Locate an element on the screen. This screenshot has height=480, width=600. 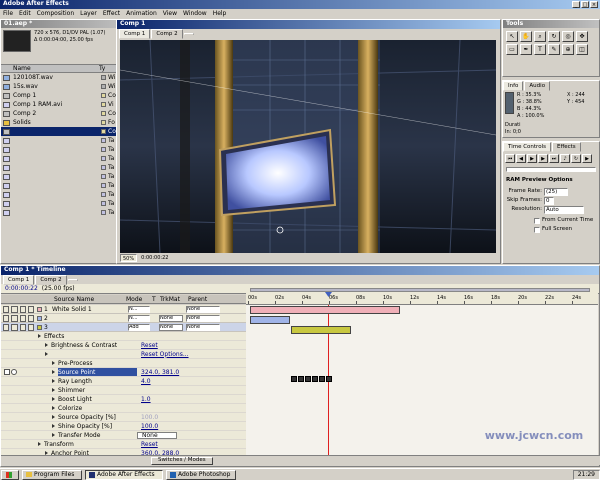
last-frame-icon: ⏭ is located at coordinates (554, 158).